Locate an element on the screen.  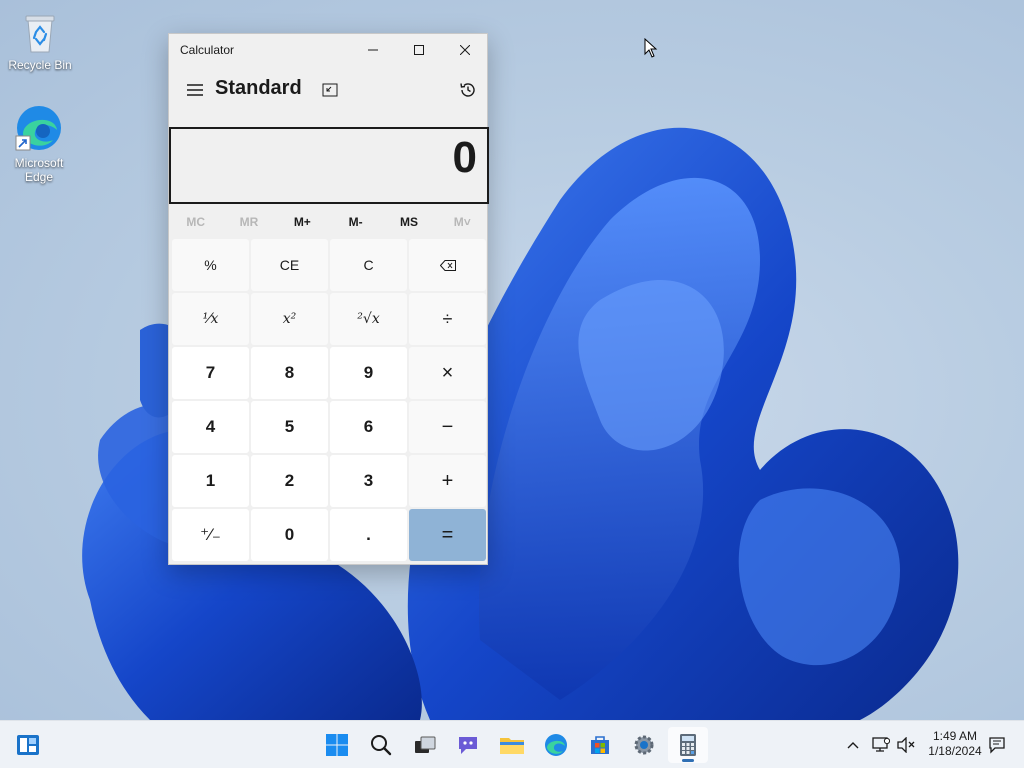
maximize-button is located at coordinates (419, 50).